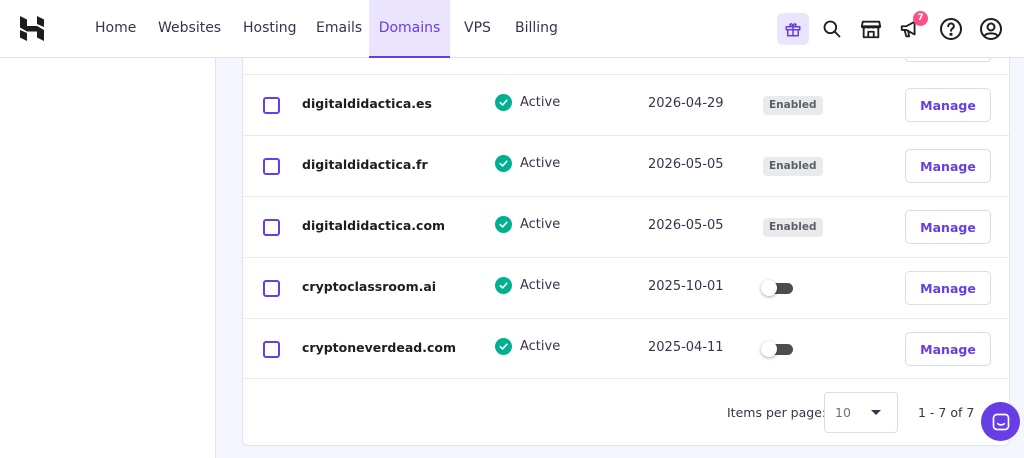 Image resolution: width=1024 pixels, height=458 pixels. I want to click on gift-icon, so click(793, 30).